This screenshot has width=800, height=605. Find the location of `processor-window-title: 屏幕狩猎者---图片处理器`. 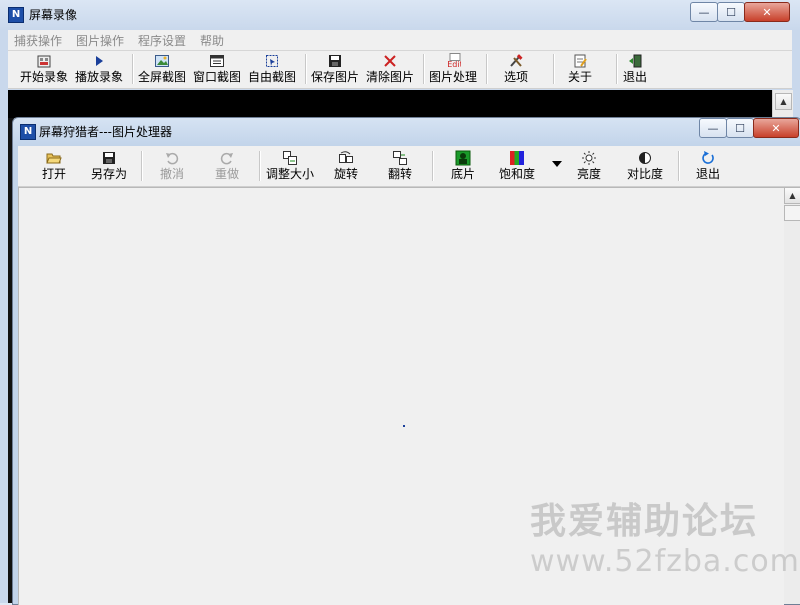

processor-window-title: 屏幕狩猎者---图片处理器 is located at coordinates (105, 132).